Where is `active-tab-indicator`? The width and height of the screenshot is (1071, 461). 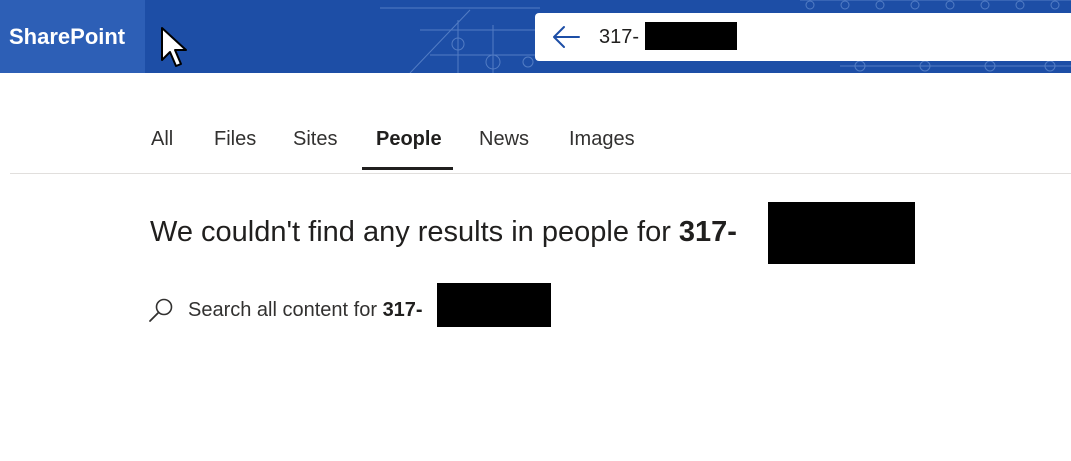 active-tab-indicator is located at coordinates (407, 168).